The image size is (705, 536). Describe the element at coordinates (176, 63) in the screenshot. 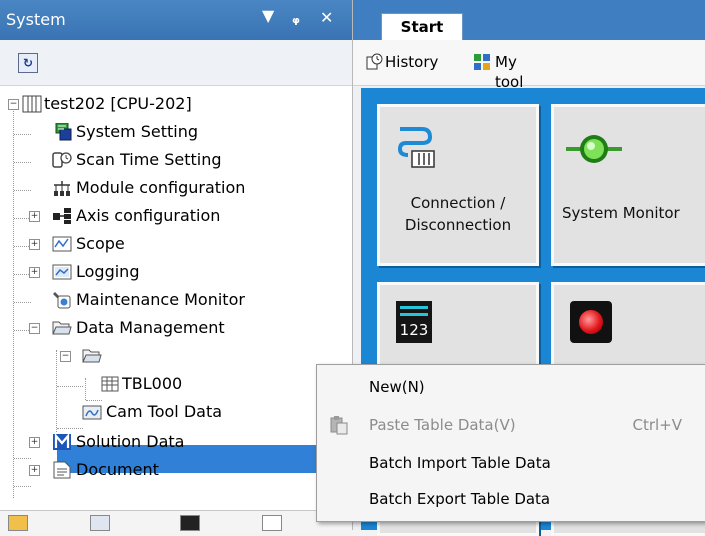

I see `panel-toolbar: ↻` at that location.